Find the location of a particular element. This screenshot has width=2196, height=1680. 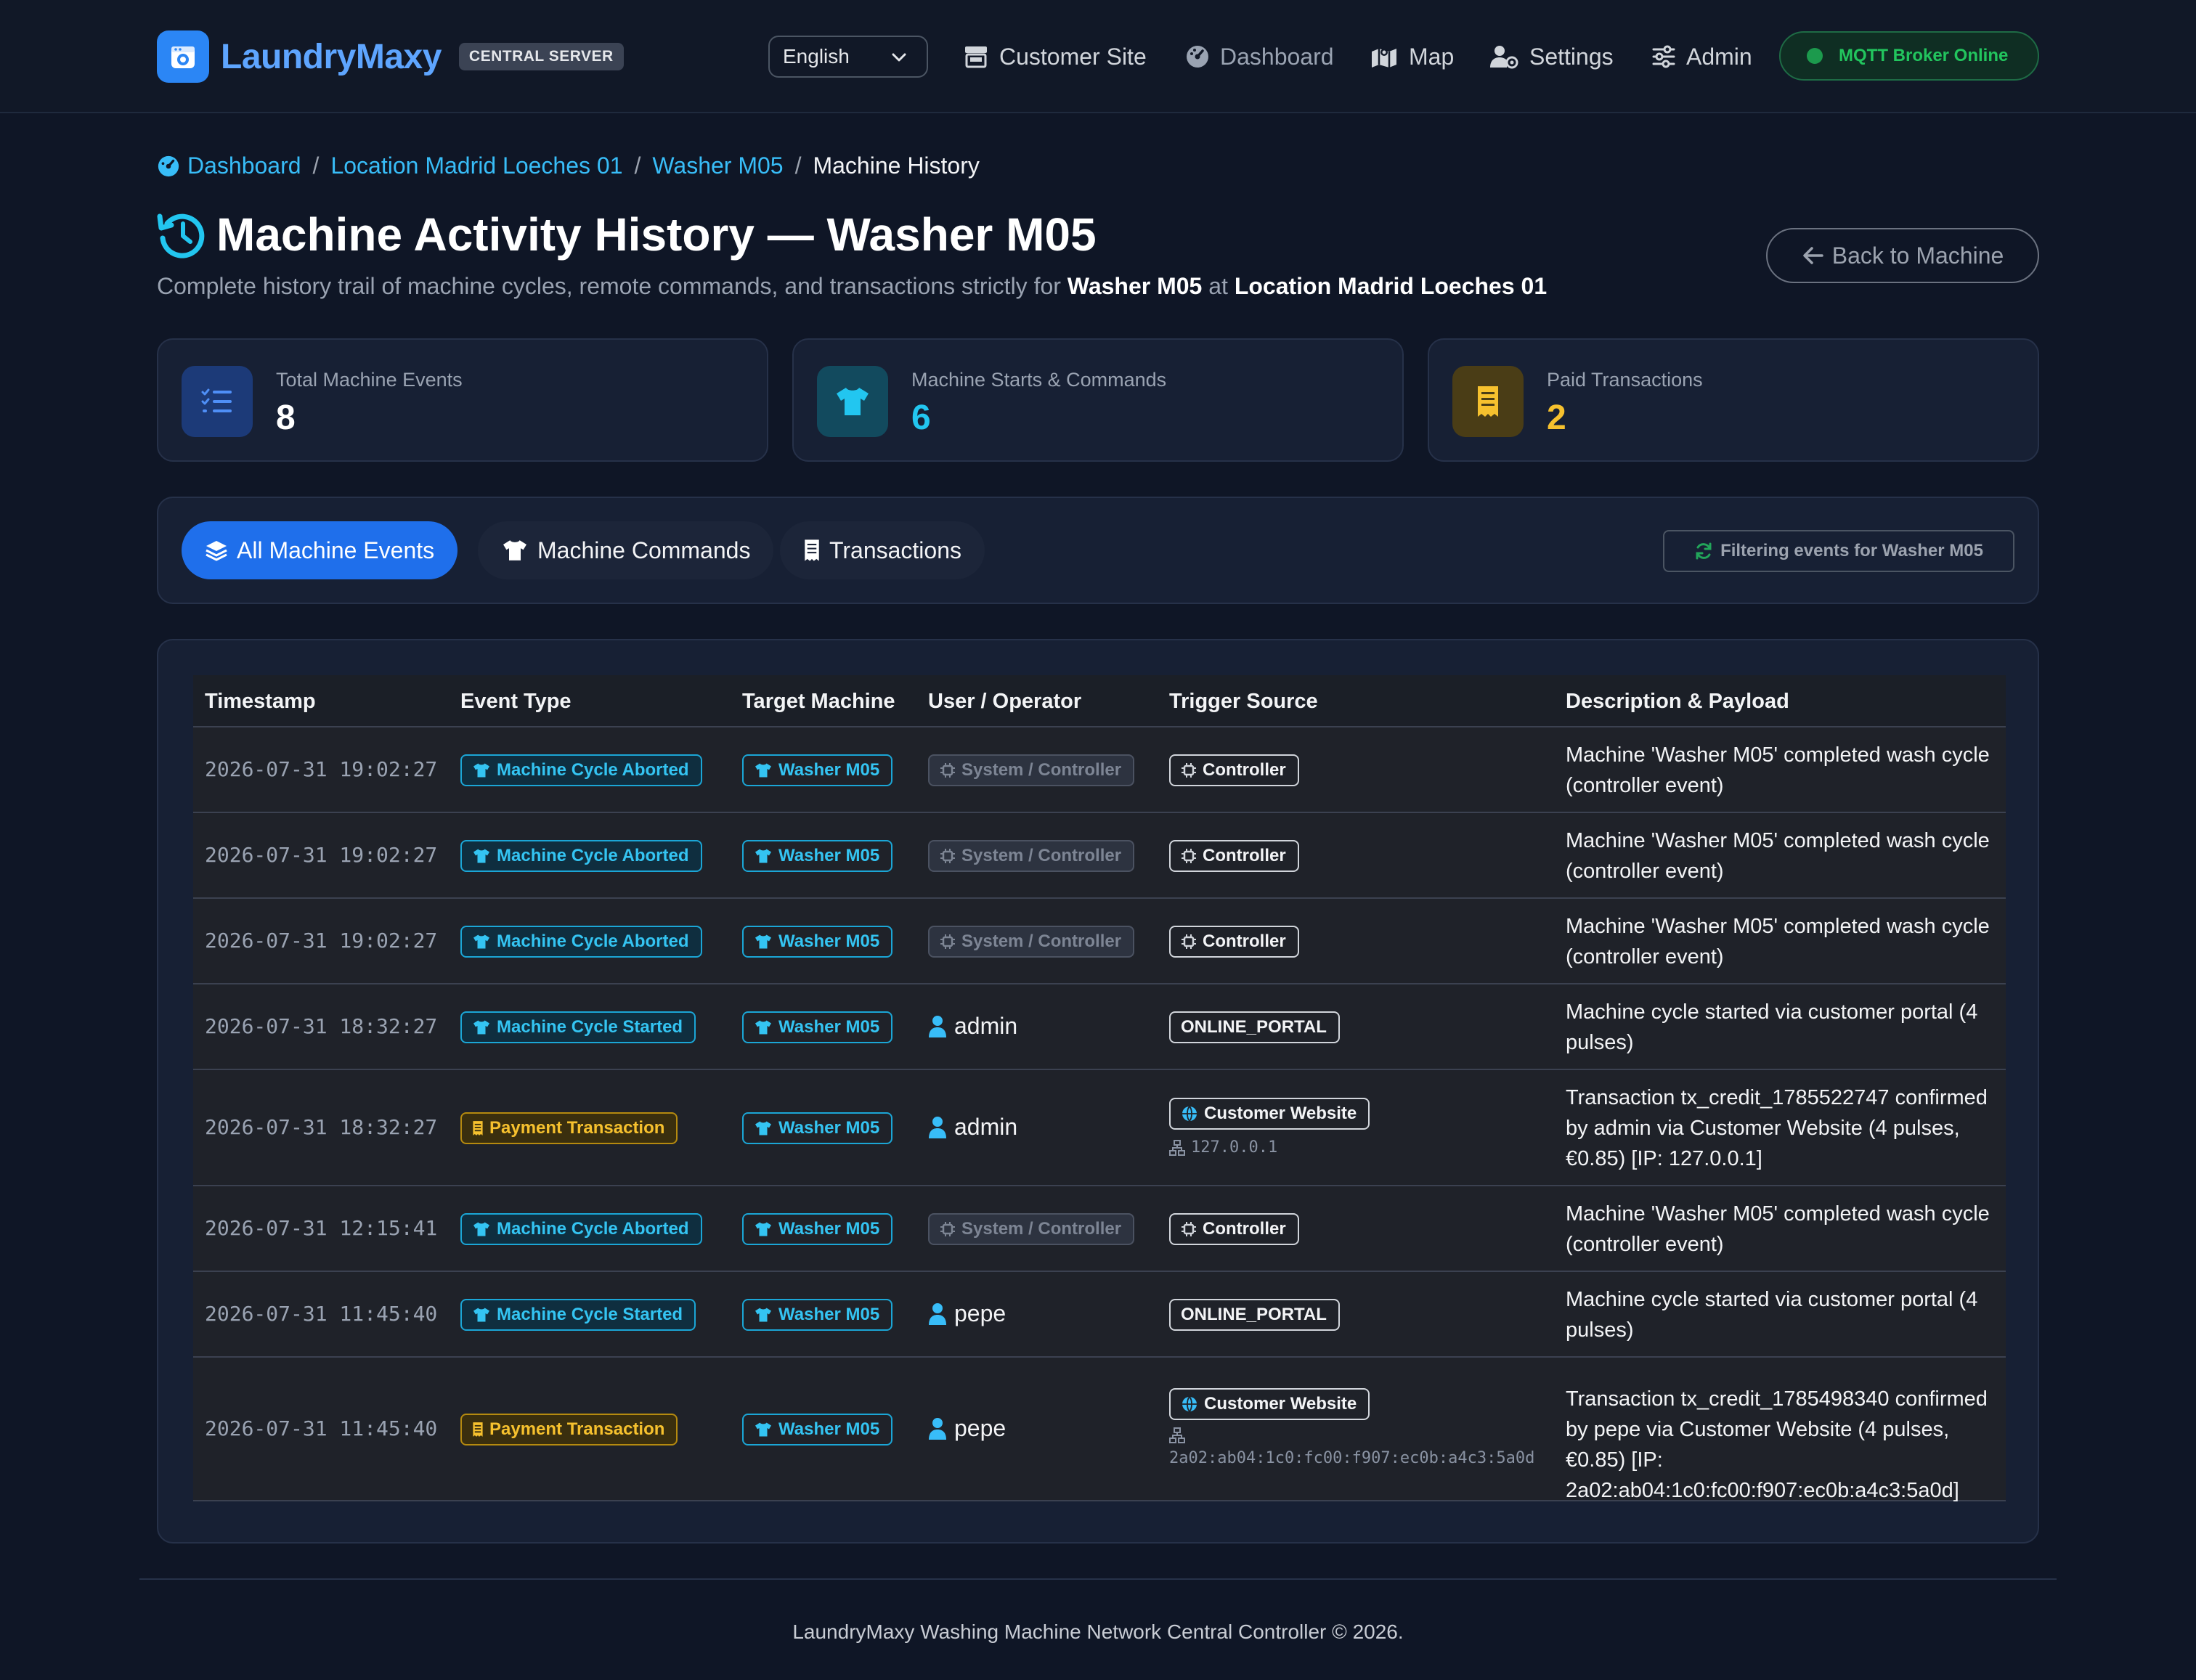

nav-dashboard: Dashboard is located at coordinates (1259, 57).